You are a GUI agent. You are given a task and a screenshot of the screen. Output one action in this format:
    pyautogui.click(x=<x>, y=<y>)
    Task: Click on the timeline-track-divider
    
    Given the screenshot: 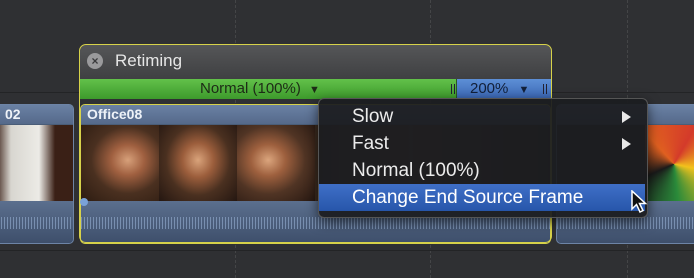 What is the action you would take?
    pyautogui.click(x=347, y=250)
    